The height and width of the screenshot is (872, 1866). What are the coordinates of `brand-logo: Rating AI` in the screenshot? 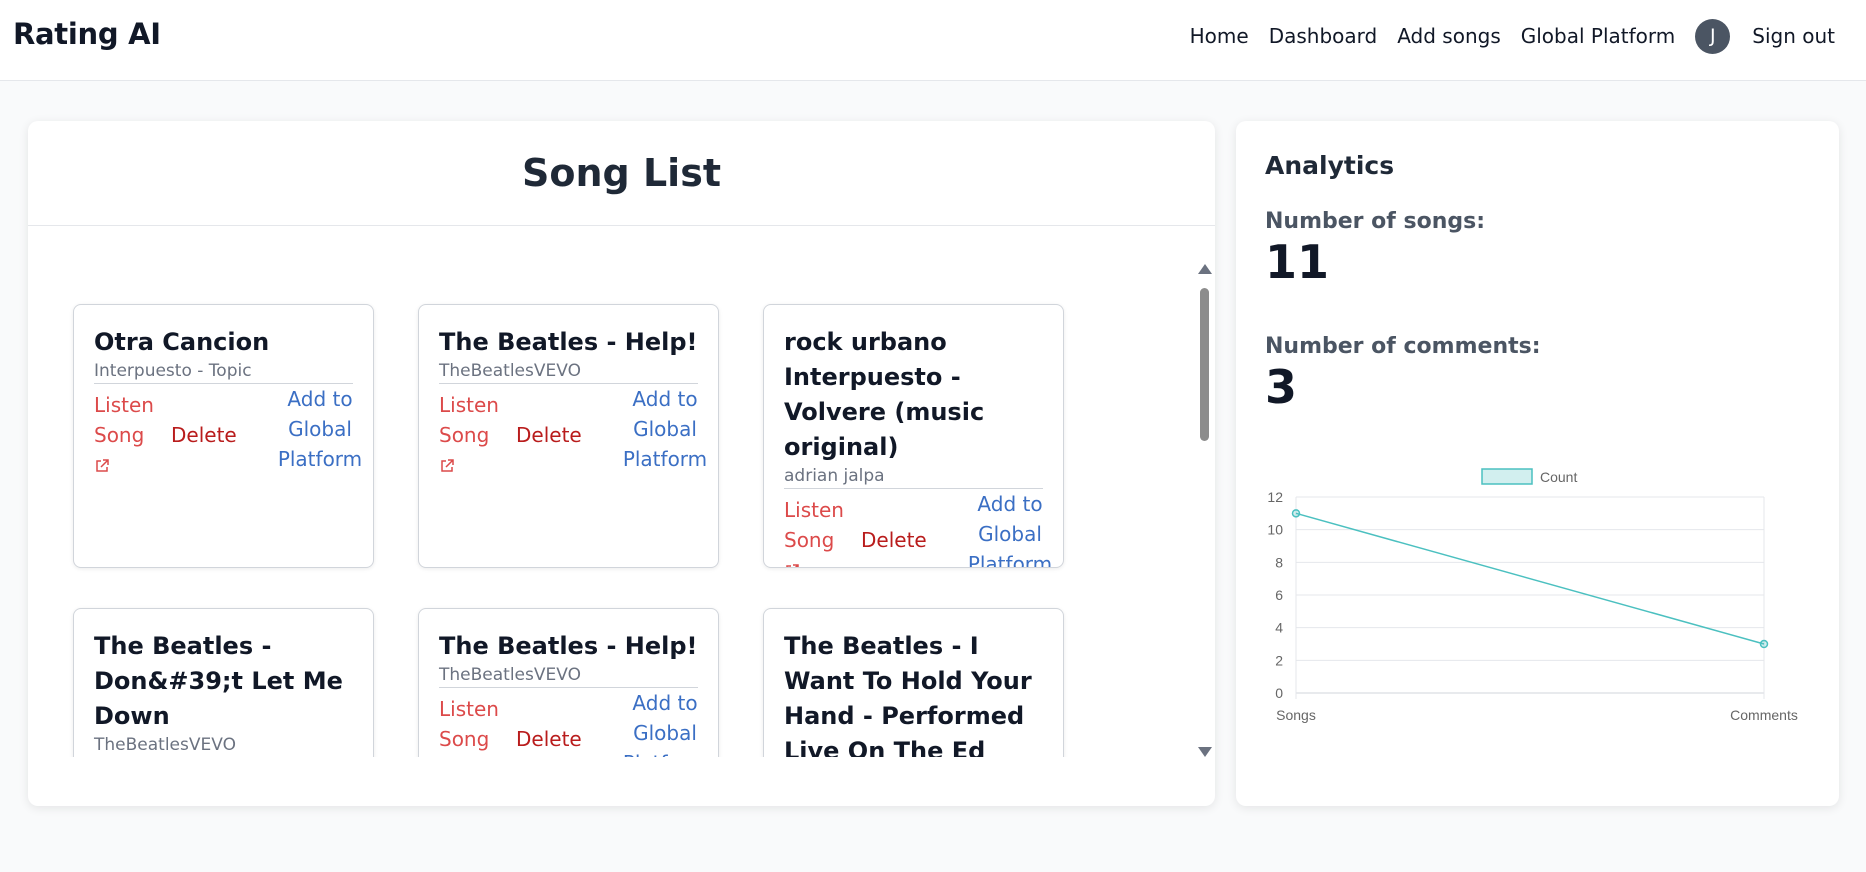 It's located at (87, 34).